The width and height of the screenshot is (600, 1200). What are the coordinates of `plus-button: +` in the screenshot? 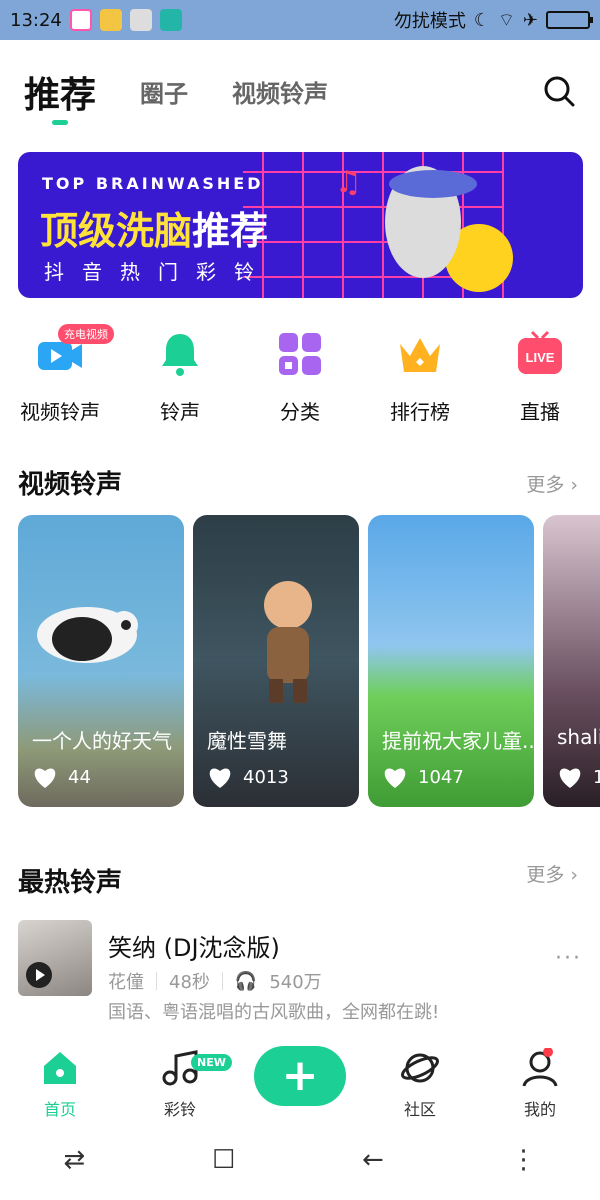 It's located at (300, 1076).